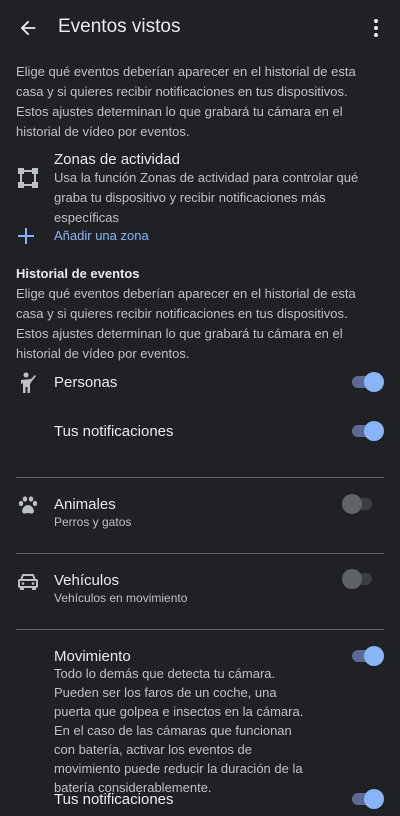 This screenshot has height=816, width=400. Describe the element at coordinates (78, 273) in the screenshot. I see `event-history-title: Historial de eventos` at that location.